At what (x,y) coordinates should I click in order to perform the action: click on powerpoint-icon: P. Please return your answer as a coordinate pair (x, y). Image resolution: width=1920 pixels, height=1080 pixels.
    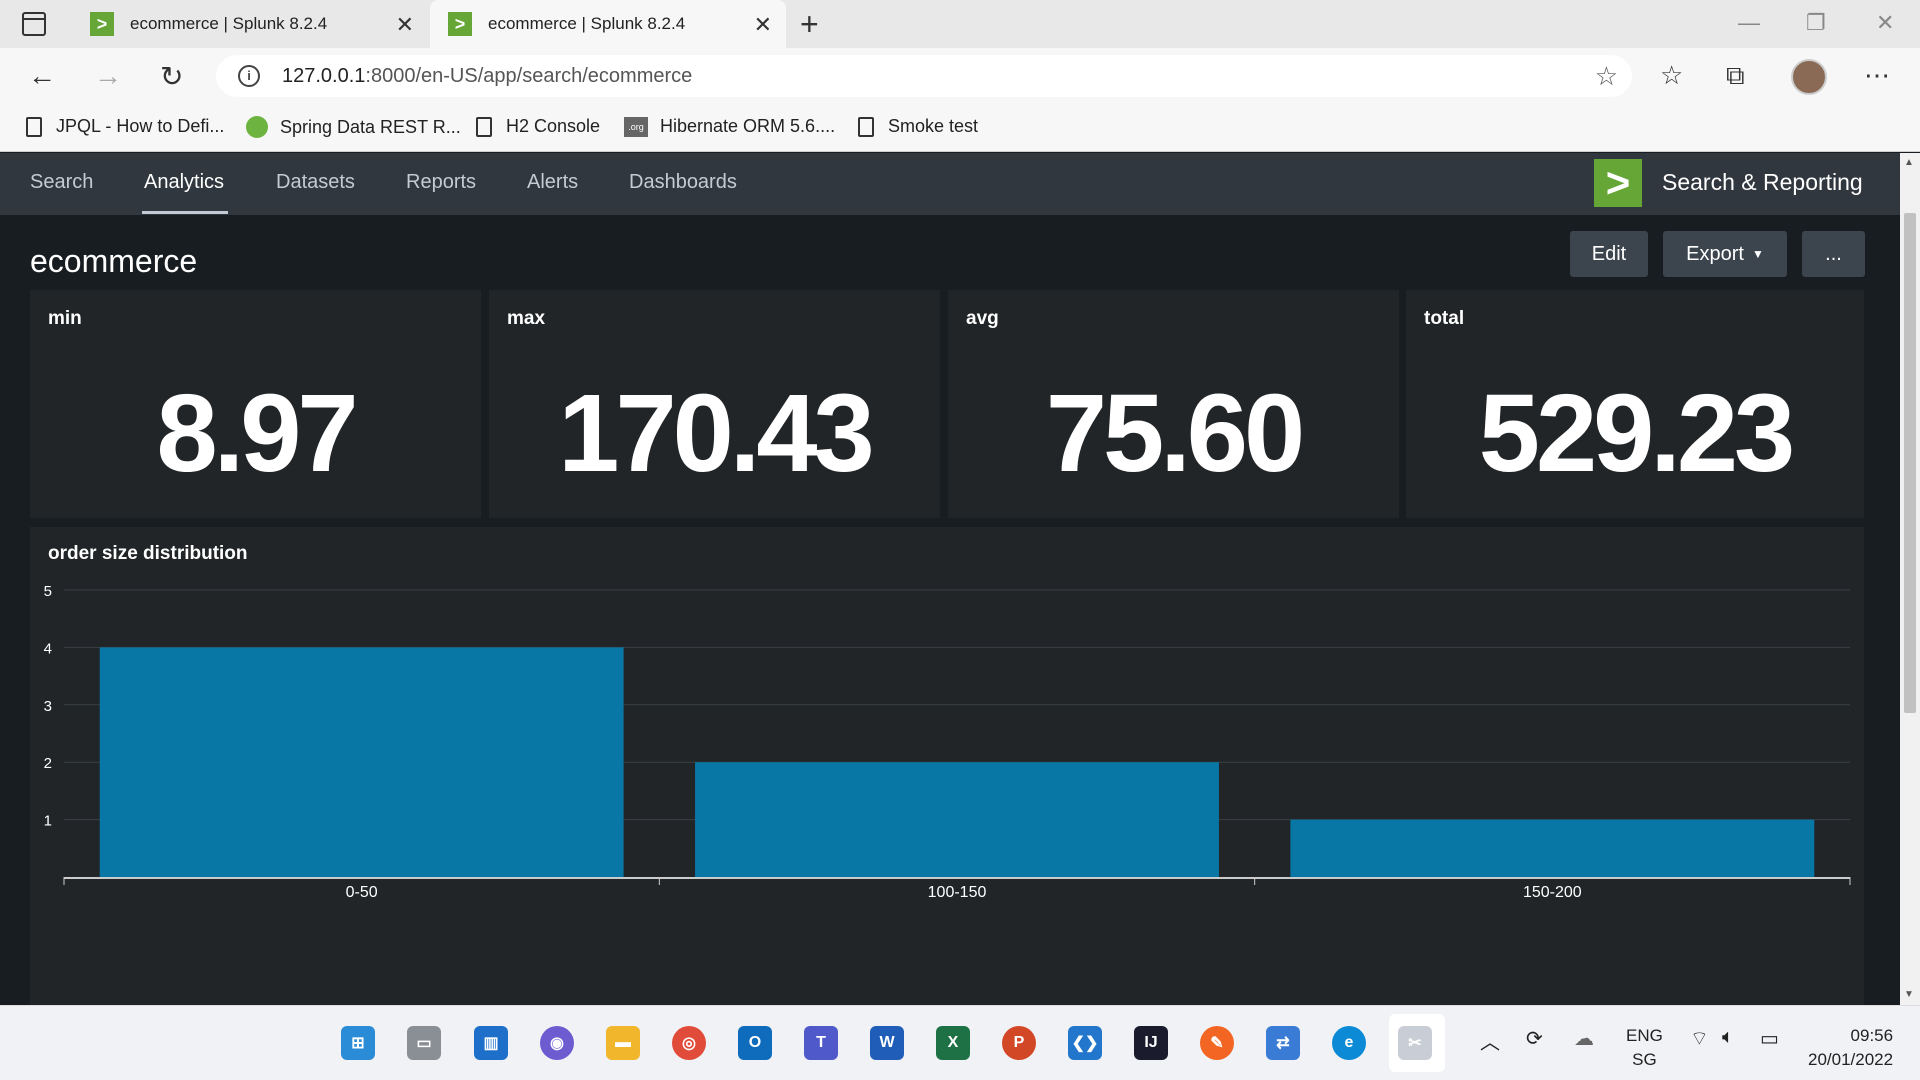
    Looking at the image, I should click on (1019, 1043).